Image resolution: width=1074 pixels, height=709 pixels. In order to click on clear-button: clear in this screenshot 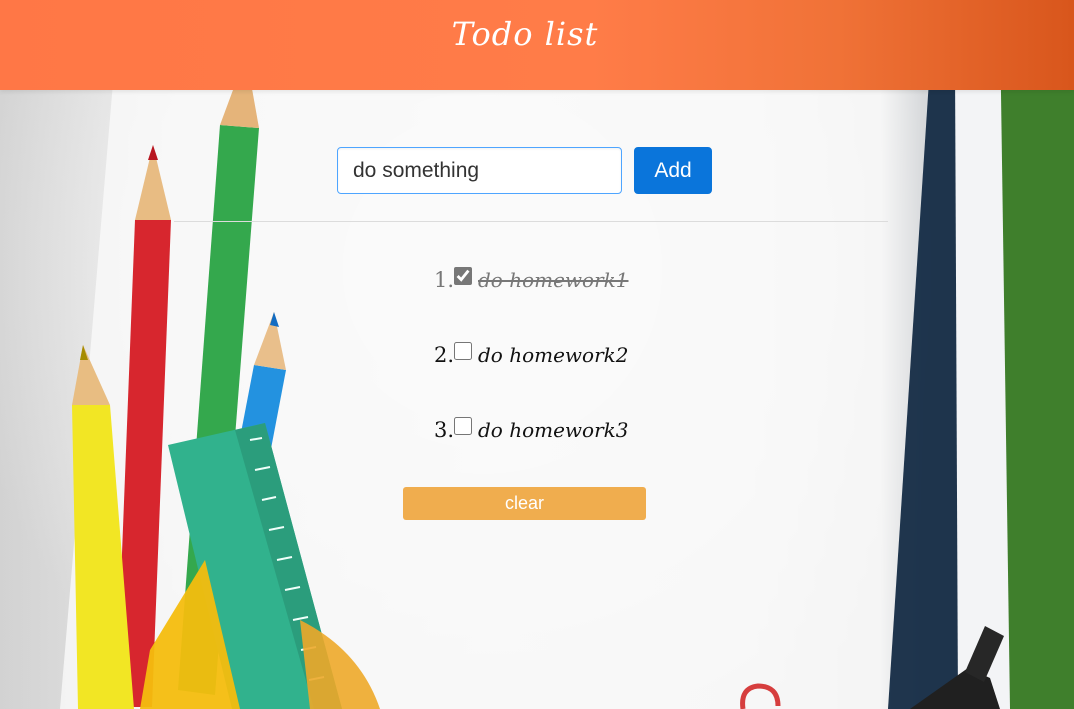, I will do `click(524, 503)`.